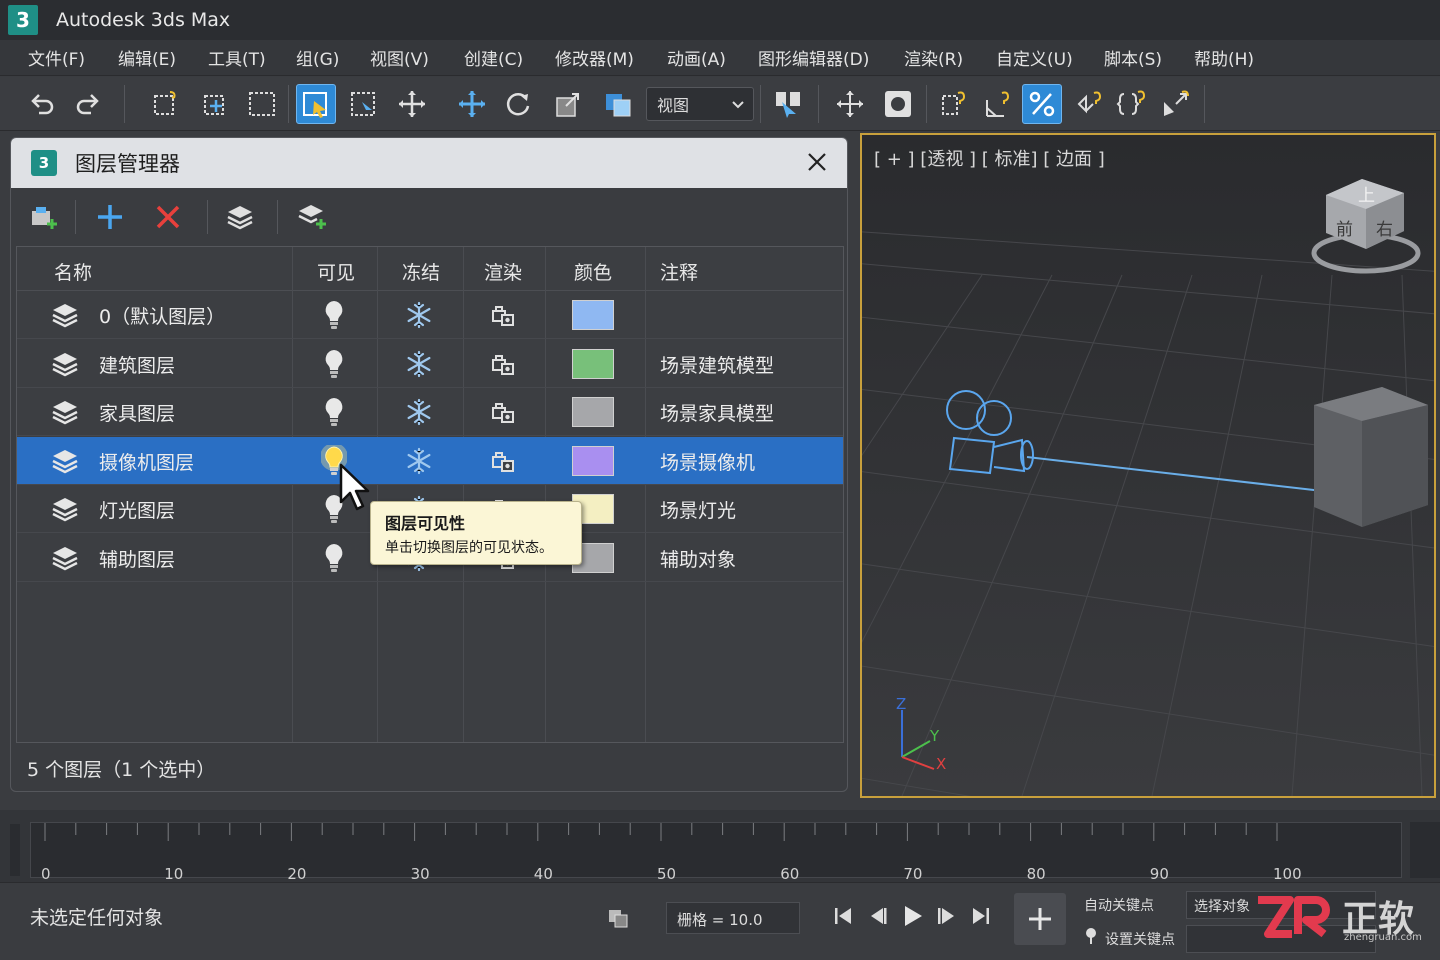 The image size is (1440, 960). I want to click on menu-animation: 动画(A), so click(696, 57).